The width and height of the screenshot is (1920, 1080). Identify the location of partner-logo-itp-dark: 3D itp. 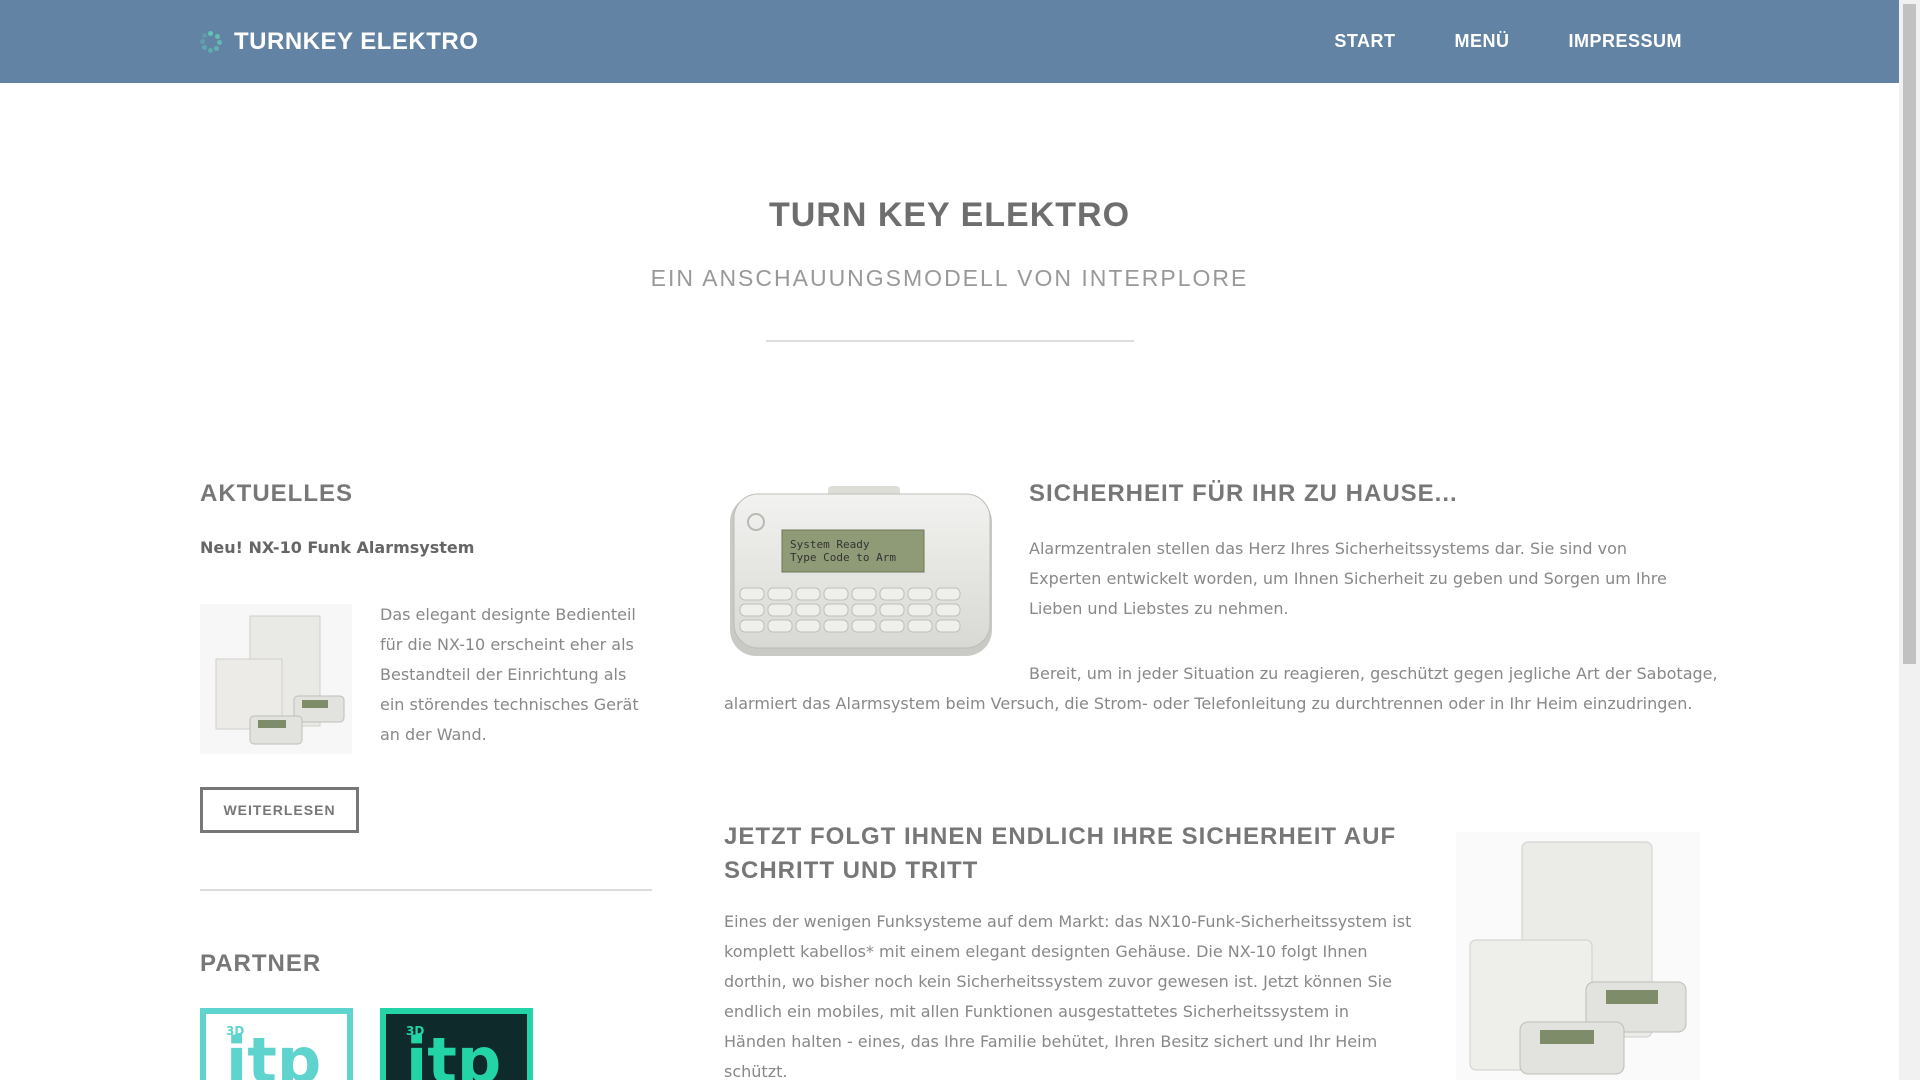
(456, 1044).